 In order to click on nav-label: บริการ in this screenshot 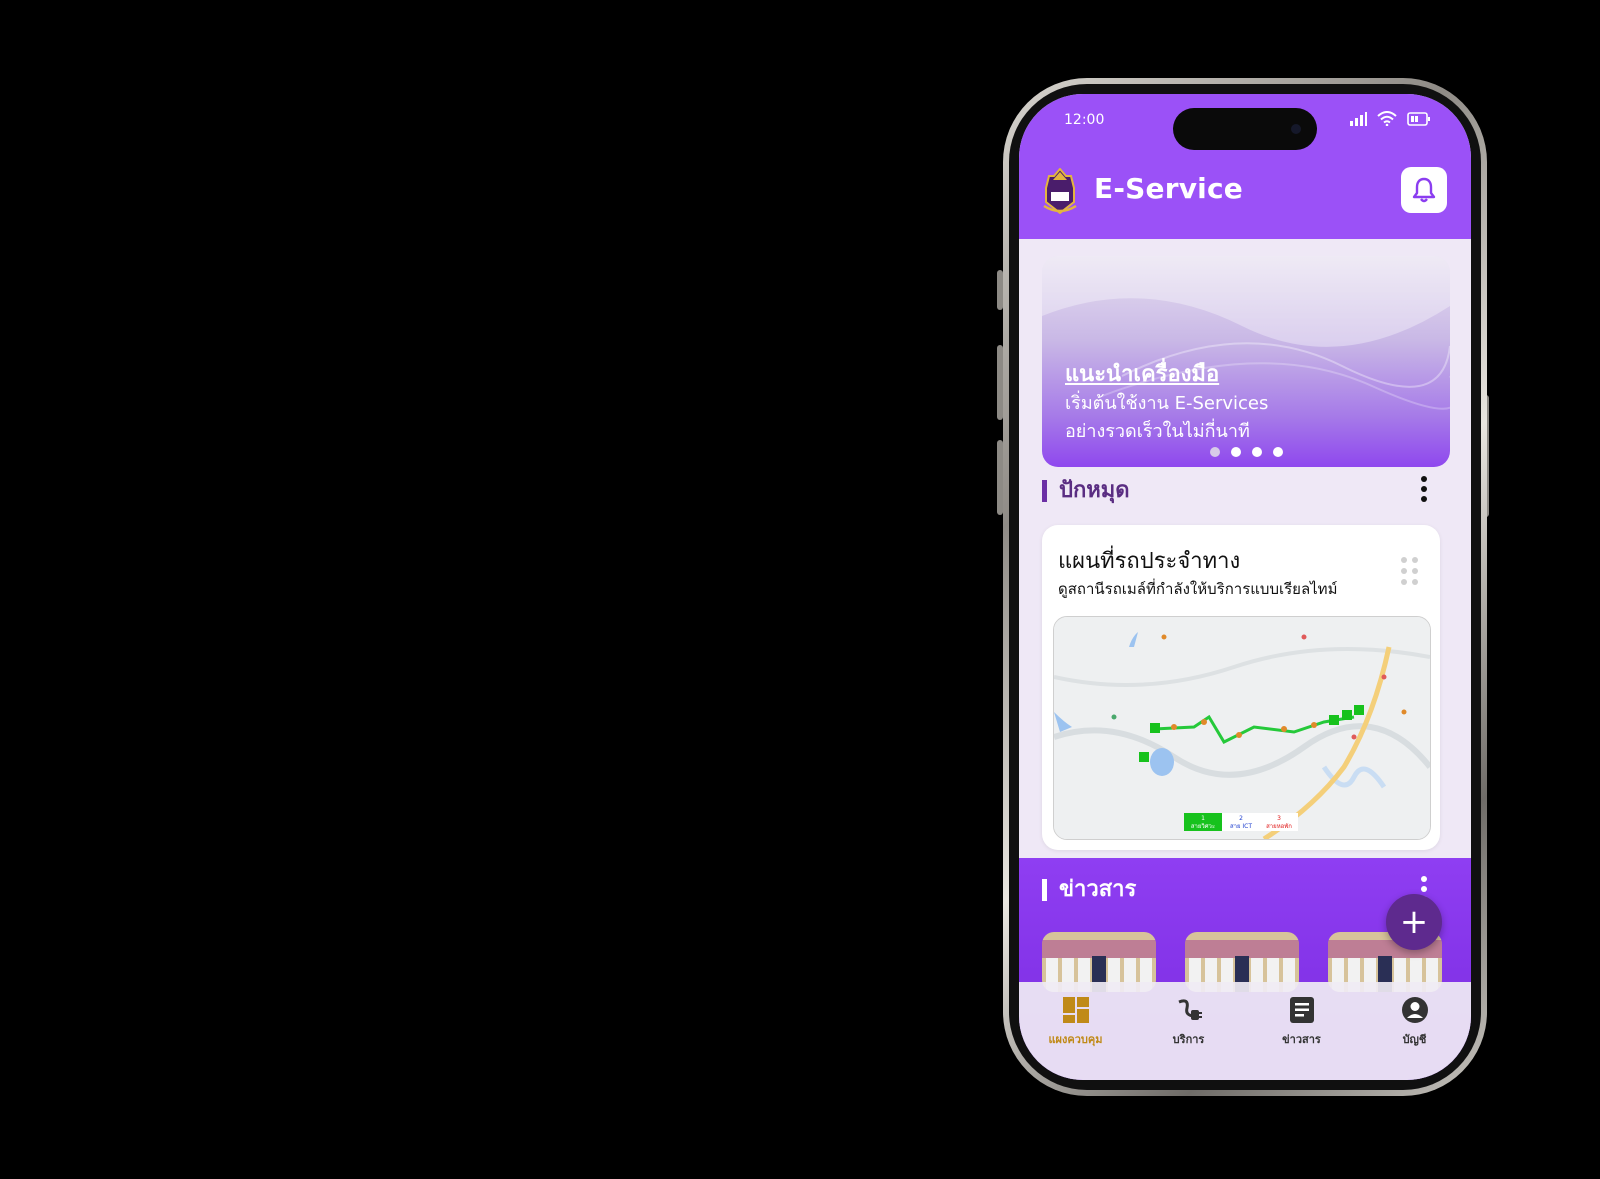, I will do `click(1188, 1039)`.